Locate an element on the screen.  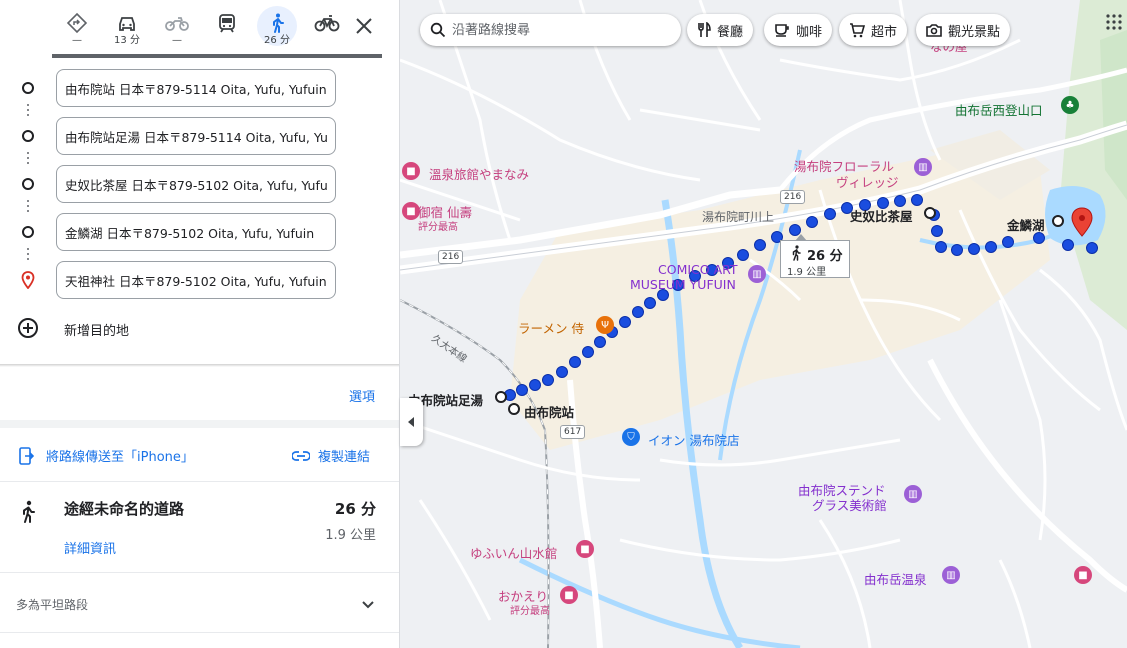
chip-attractions: 觀光景點 is located at coordinates (963, 30).